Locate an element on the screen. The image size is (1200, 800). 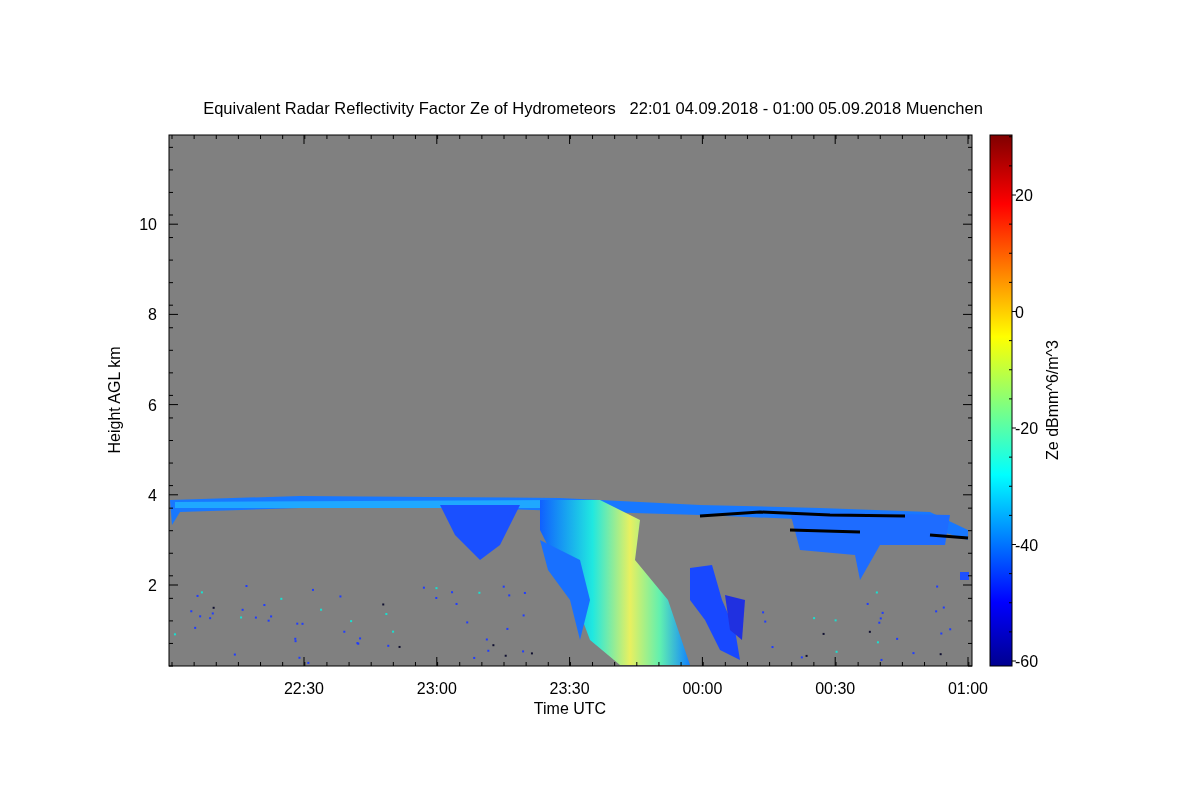
y-tick-label: 6 is located at coordinates (152, 405).